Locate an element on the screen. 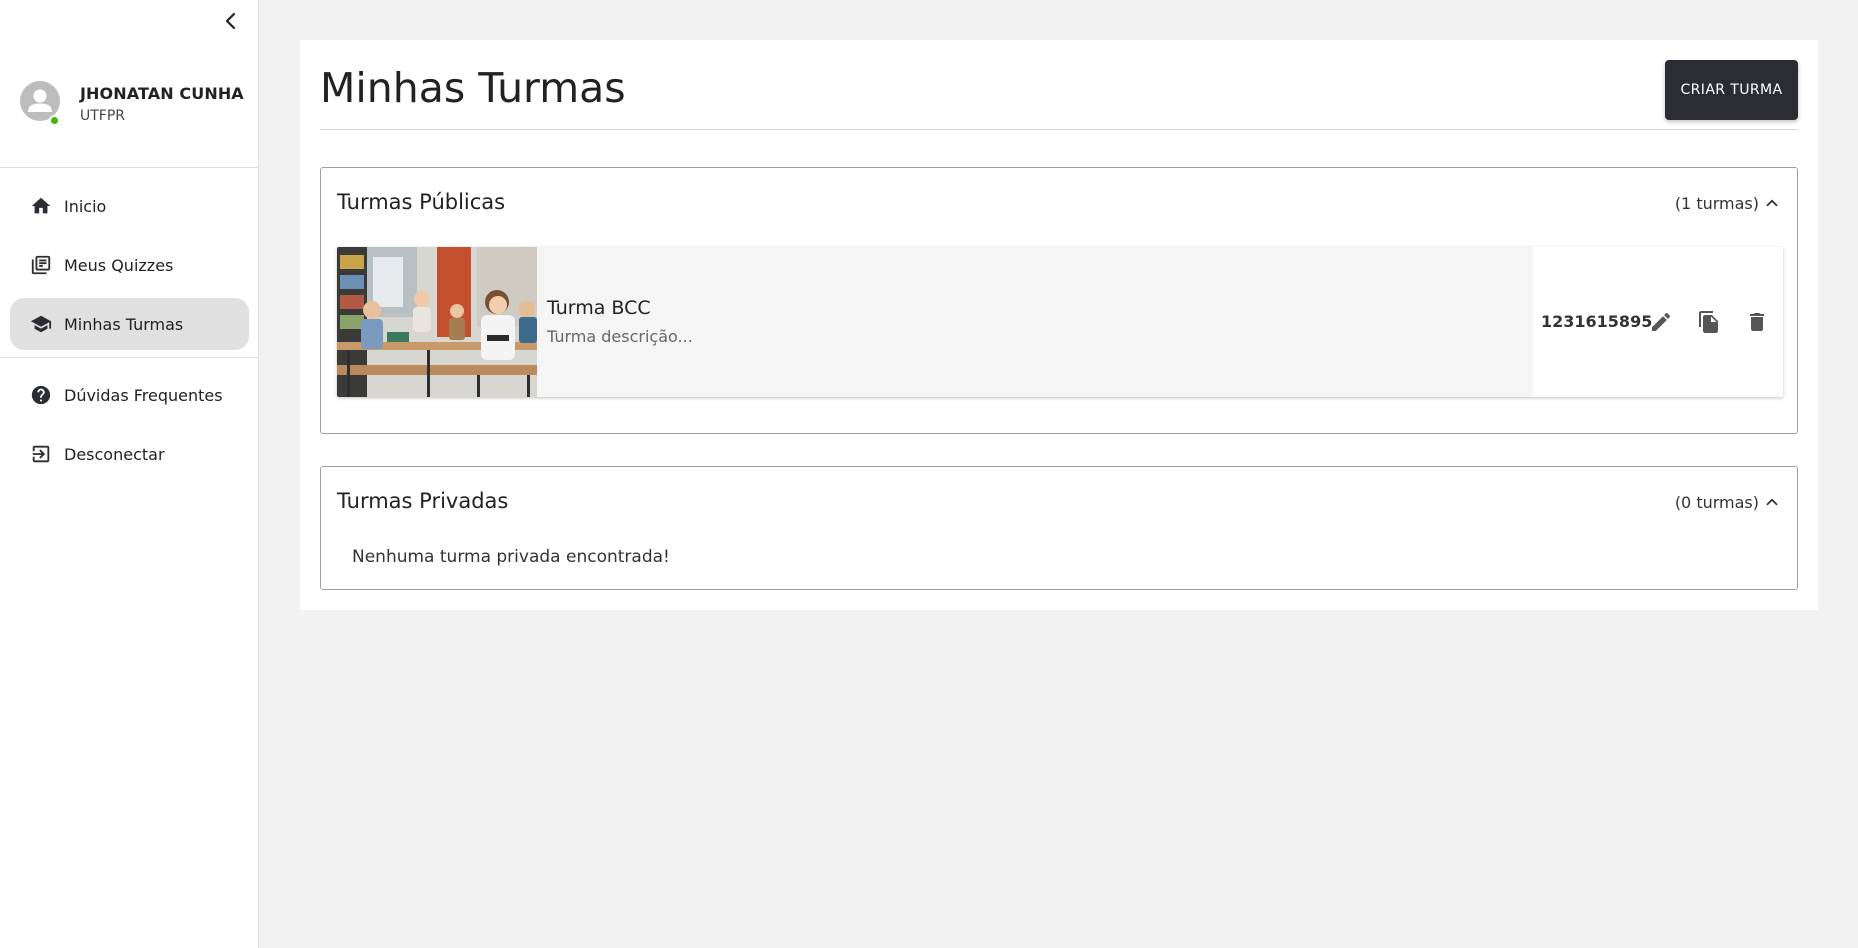 This screenshot has height=948, width=1858. user-profile: JHONATAN CUNHA UTFPR is located at coordinates (129, 108).